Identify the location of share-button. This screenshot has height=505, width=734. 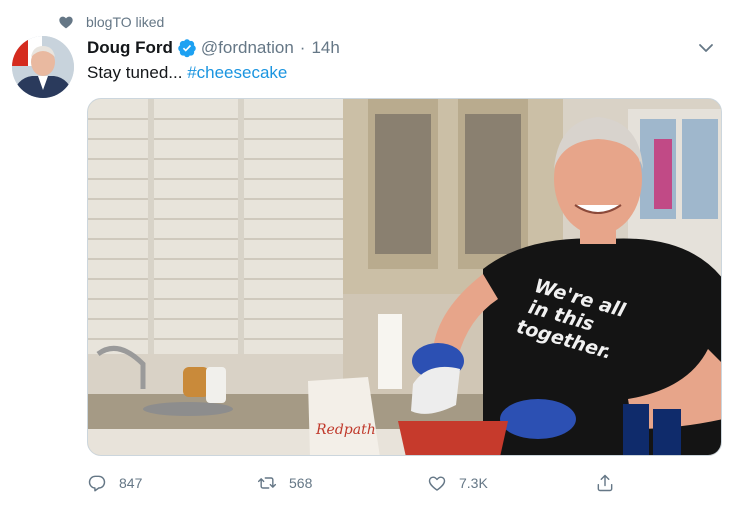
(605, 483).